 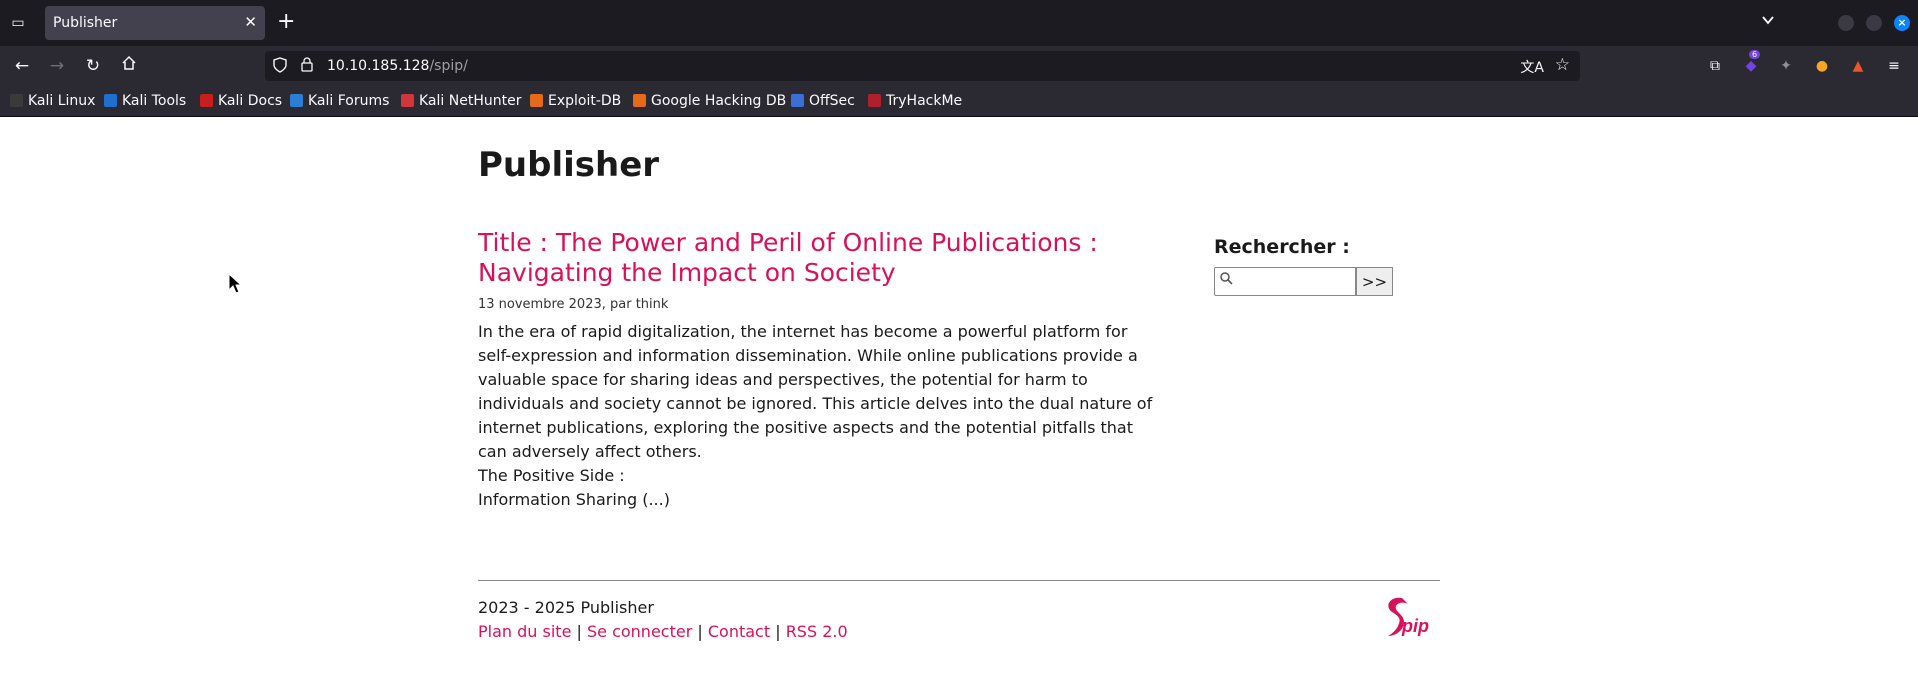 What do you see at coordinates (1755, 54) in the screenshot?
I see `extension-badge: 6` at bounding box center [1755, 54].